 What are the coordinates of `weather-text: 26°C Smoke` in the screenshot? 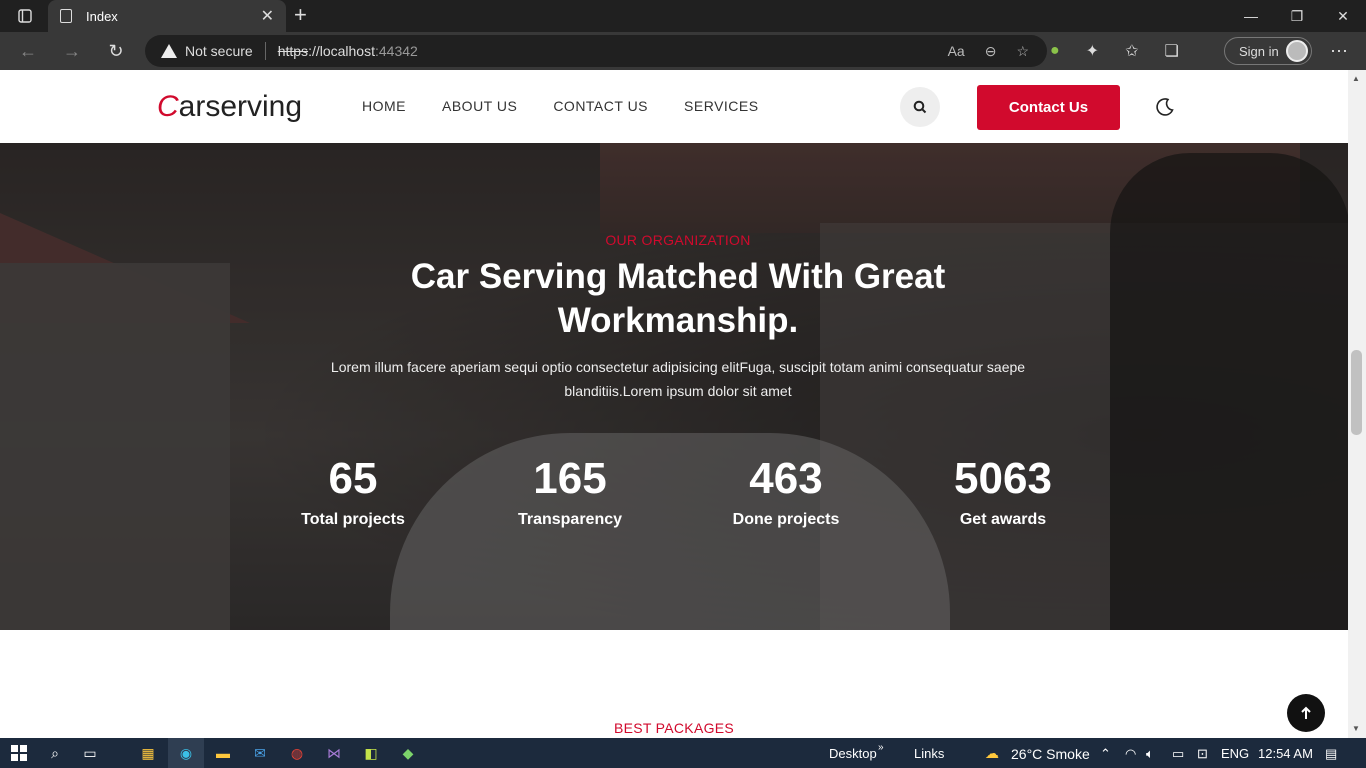 It's located at (1050, 754).